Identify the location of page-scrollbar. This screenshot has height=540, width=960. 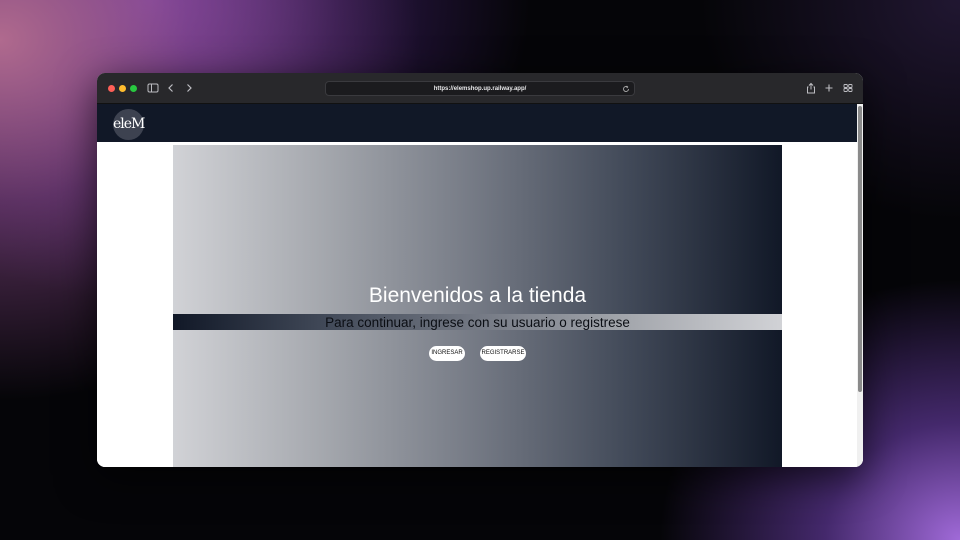
(860, 285).